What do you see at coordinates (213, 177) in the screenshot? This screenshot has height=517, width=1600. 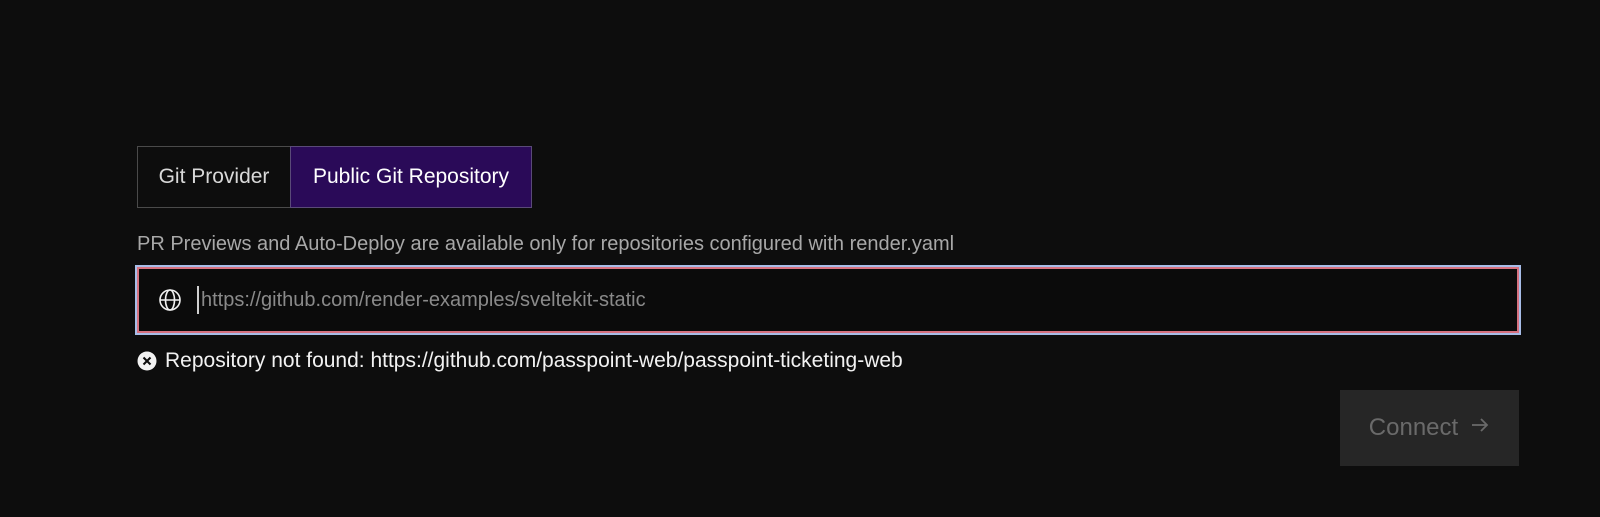 I see `tab-git-provider: Git Provider` at bounding box center [213, 177].